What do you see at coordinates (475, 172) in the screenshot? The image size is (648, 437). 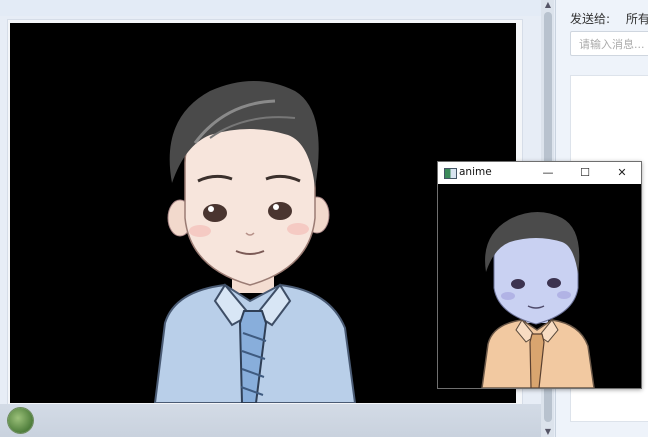 I see `window-title: anime` at bounding box center [475, 172].